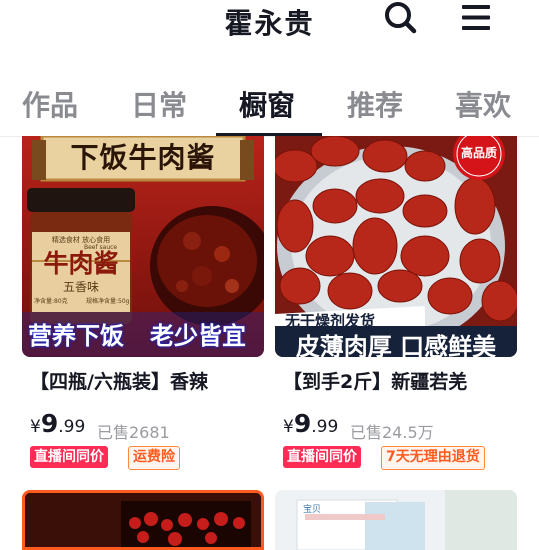 The width and height of the screenshot is (539, 550). I want to click on product-title: 【到手2斤】新疆若羌, so click(375, 380).